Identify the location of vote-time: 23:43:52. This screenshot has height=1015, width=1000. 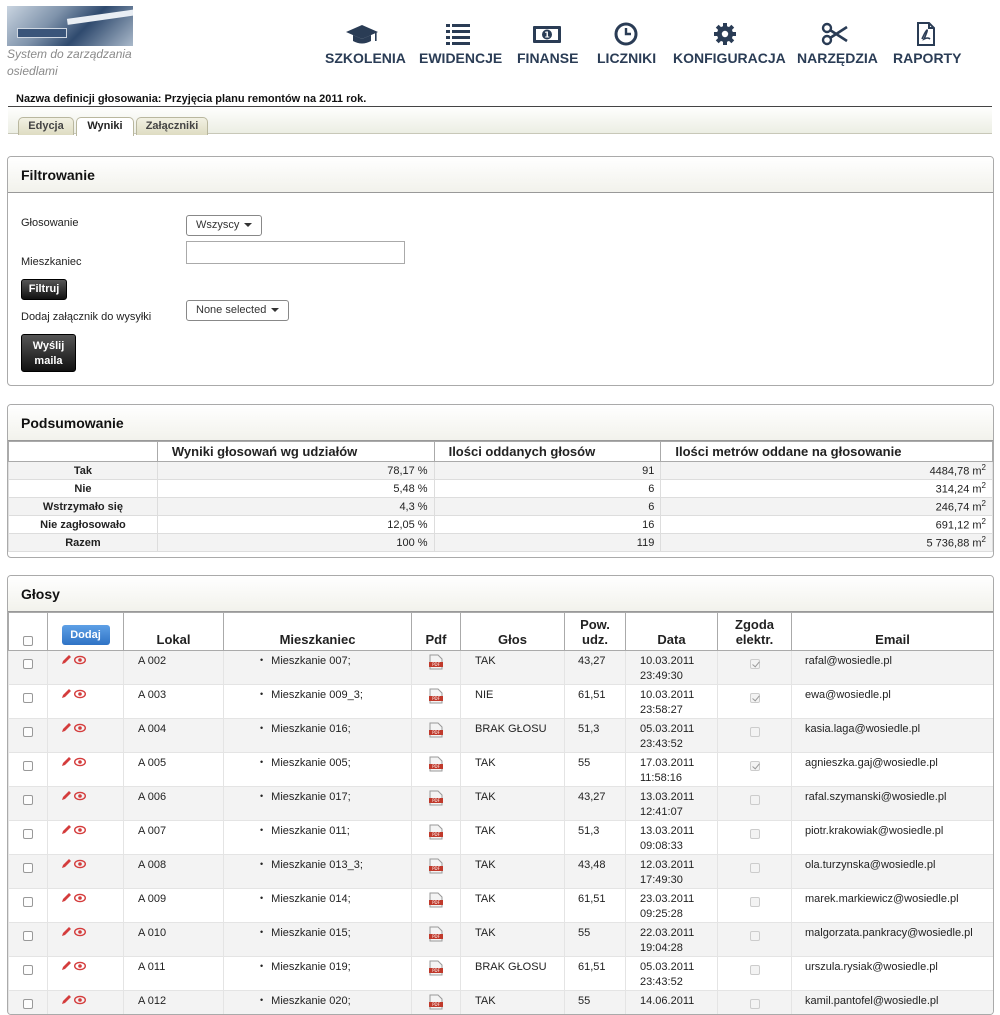
(675, 744).